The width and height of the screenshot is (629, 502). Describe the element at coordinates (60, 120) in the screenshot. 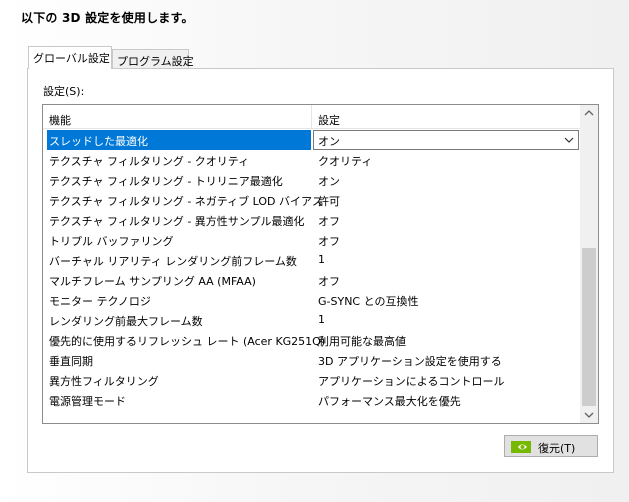

I see `column-header-feature: 機能` at that location.